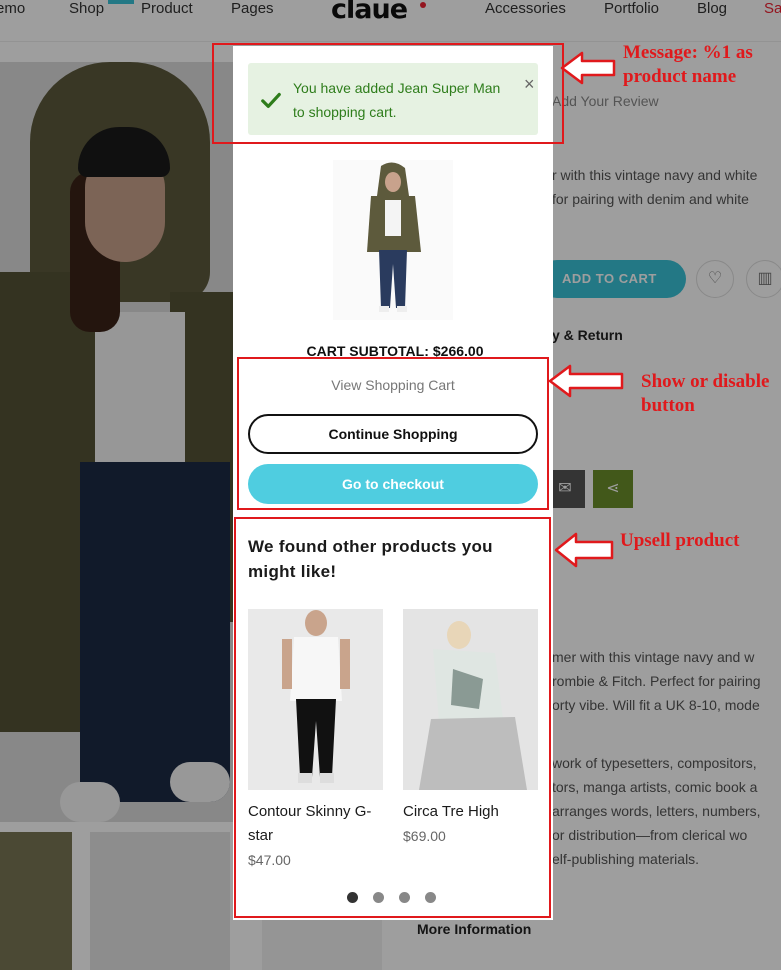  Describe the element at coordinates (388, 93) in the screenshot. I see `annotation-box-message` at that location.